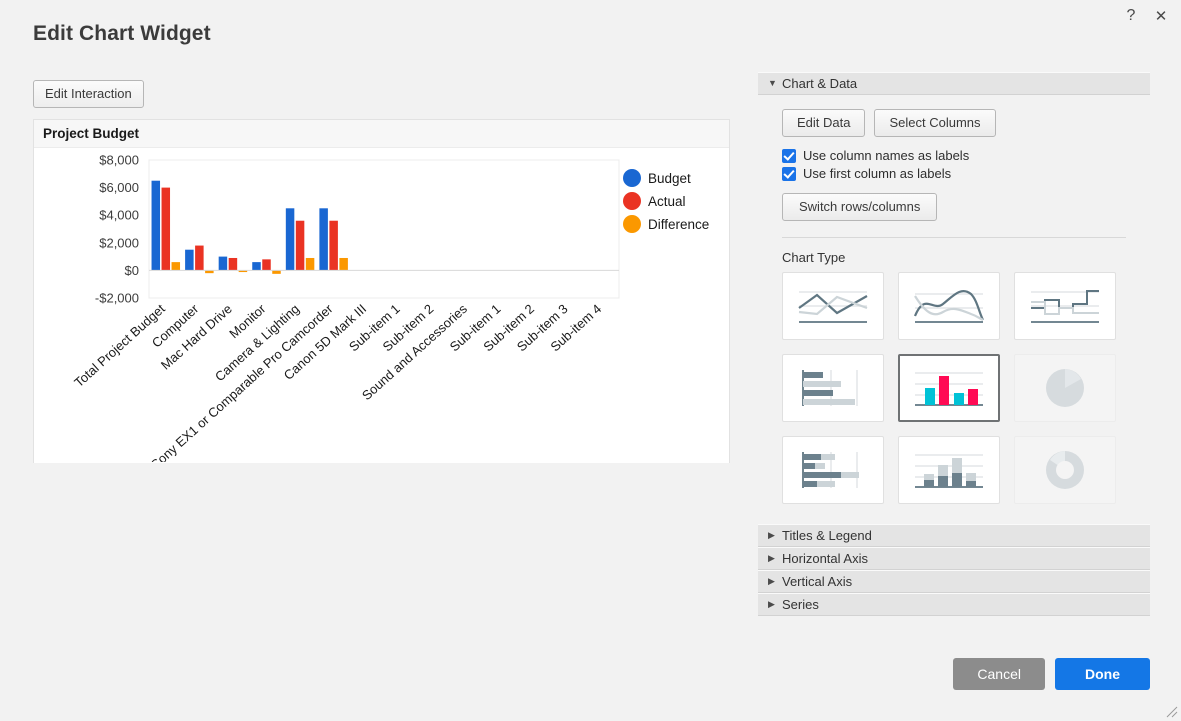 Image resolution: width=1181 pixels, height=721 pixels. I want to click on chart-type-stacked-bar-chart, so click(833, 470).